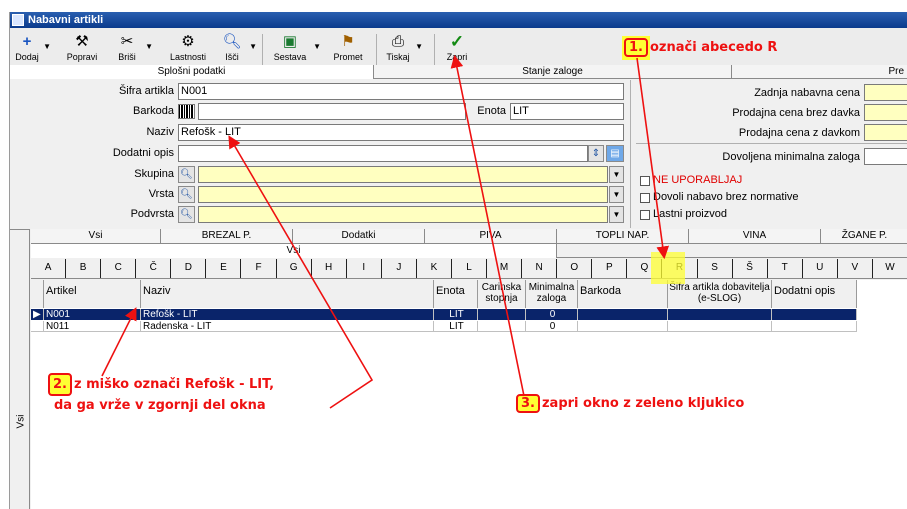  I want to click on annotation-1: 1. označi abecedo R, so click(700, 47).